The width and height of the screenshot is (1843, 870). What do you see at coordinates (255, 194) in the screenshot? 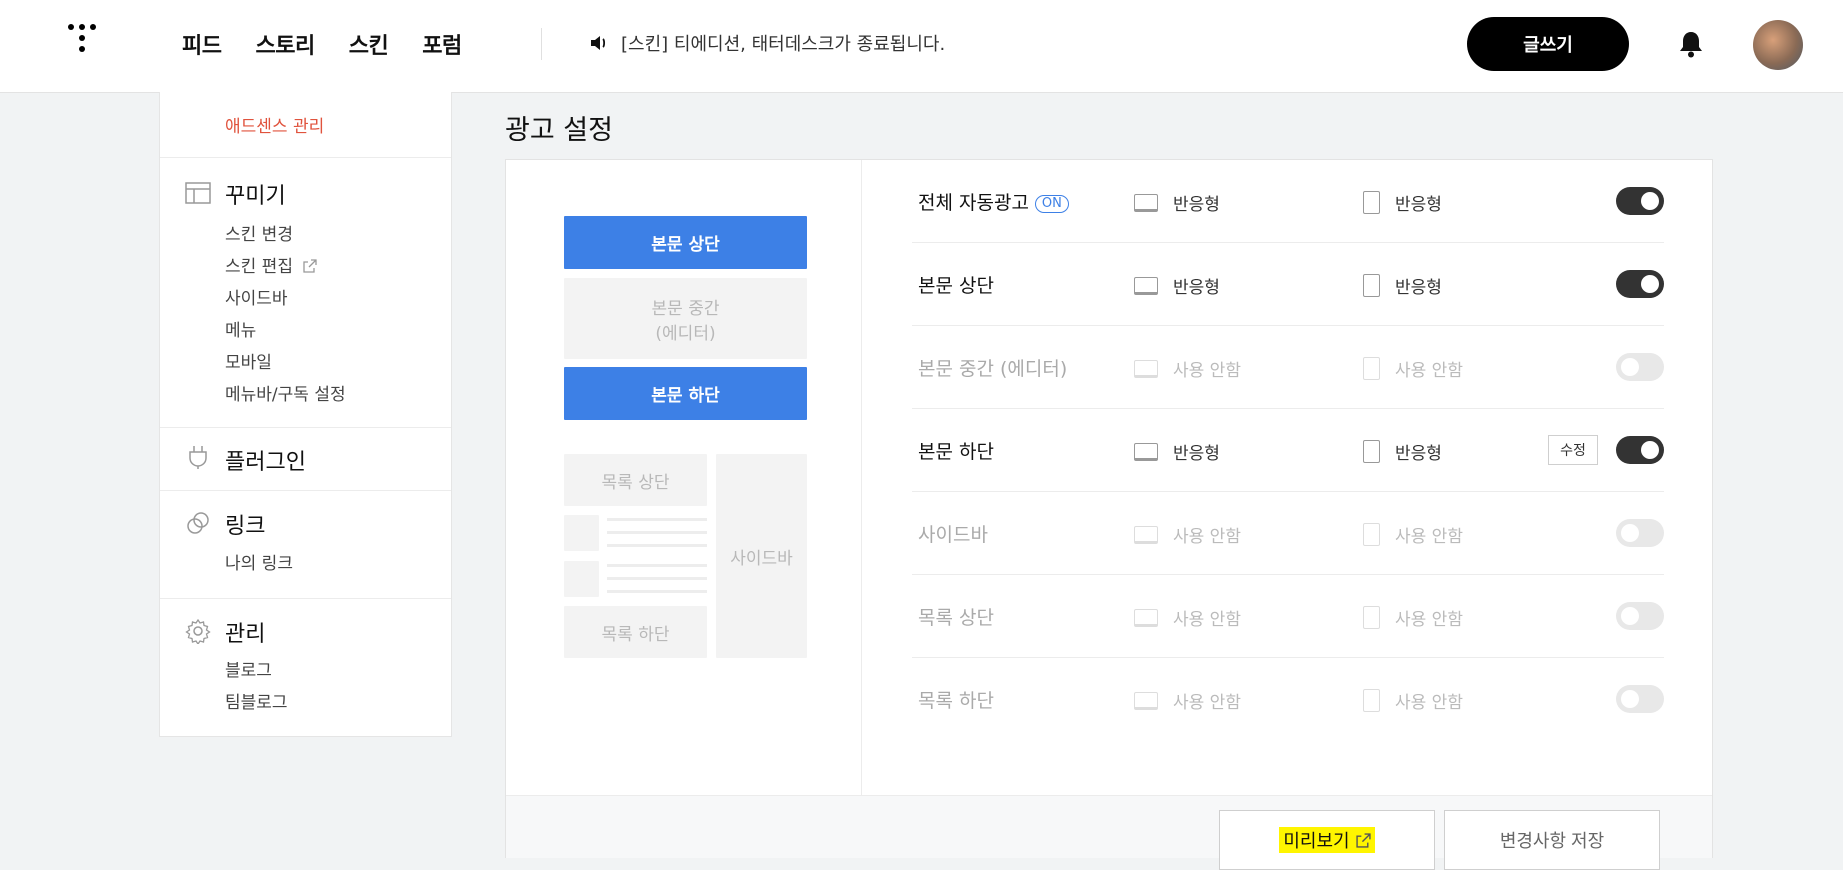
I see `sidebar-title-decorate: 꾸미기` at bounding box center [255, 194].